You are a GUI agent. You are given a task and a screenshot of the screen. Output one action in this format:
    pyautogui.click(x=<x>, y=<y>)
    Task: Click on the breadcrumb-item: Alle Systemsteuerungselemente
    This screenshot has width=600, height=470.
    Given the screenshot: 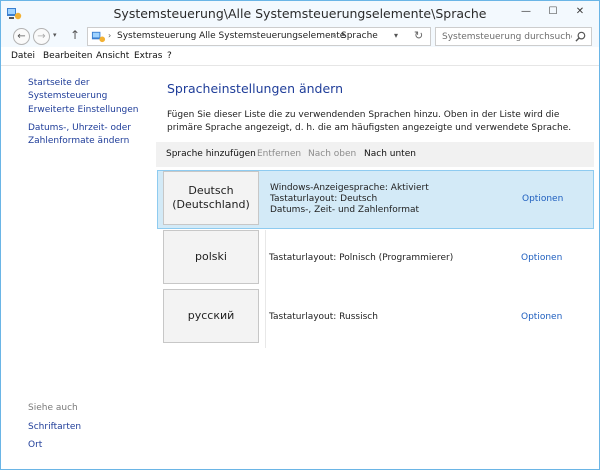 What is the action you would take?
    pyautogui.click(x=272, y=36)
    